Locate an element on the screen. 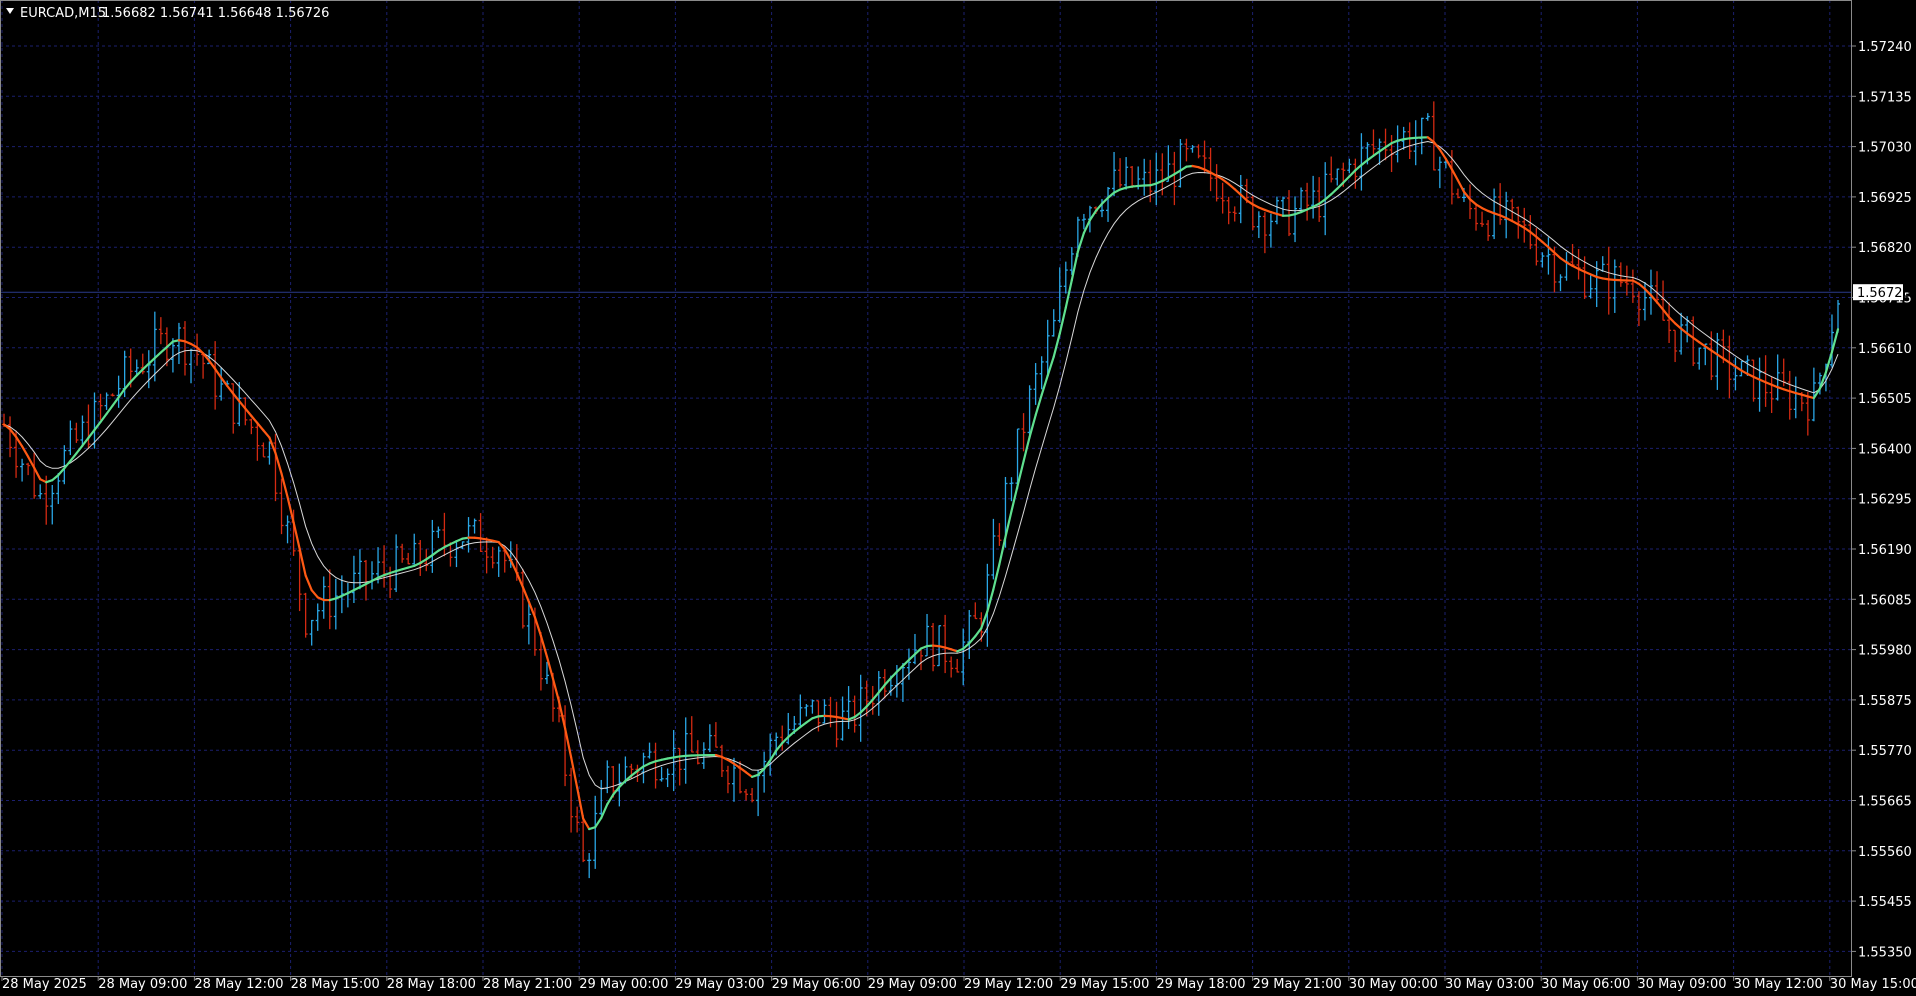 The height and width of the screenshot is (996, 1916). y-tick-label: 1.56400 is located at coordinates (1885, 449).